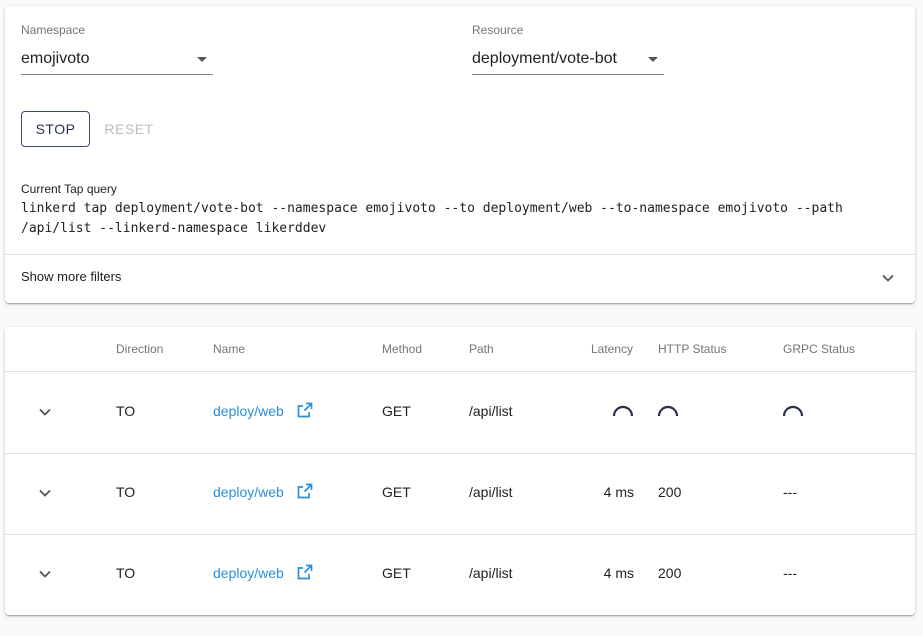 The width and height of the screenshot is (923, 636). What do you see at coordinates (129, 129) in the screenshot?
I see `reset-button: RESET` at bounding box center [129, 129].